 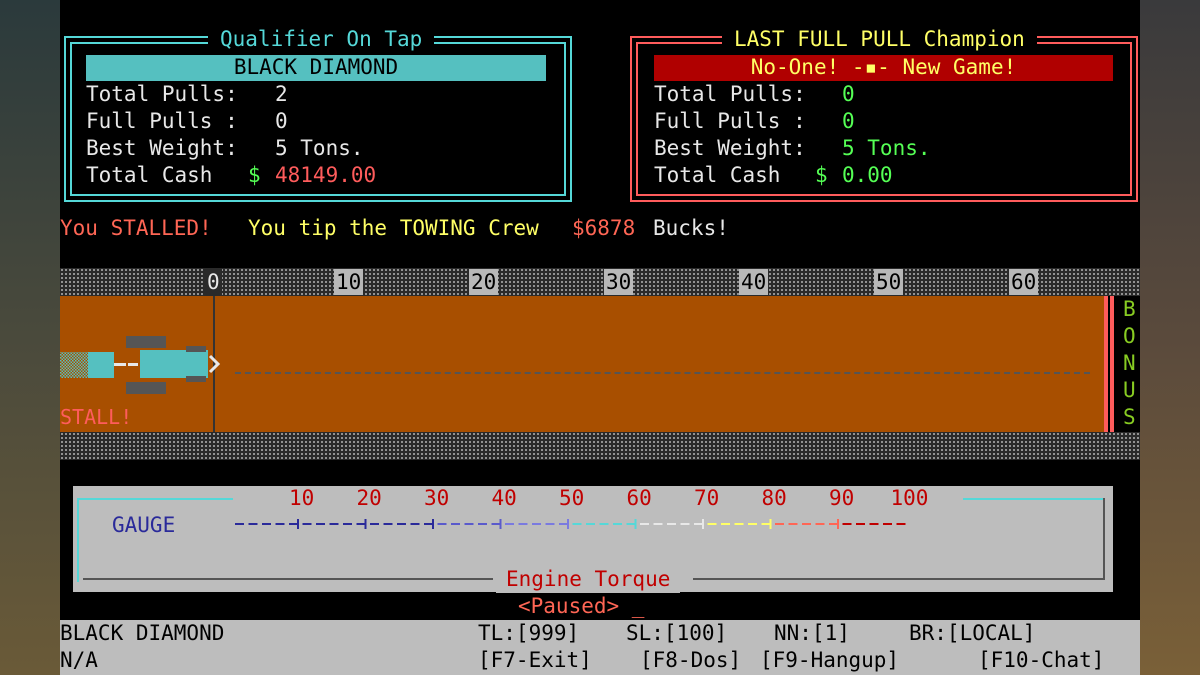 What do you see at coordinates (572, 498) in the screenshot?
I see `gauge-scale-number: 50` at bounding box center [572, 498].